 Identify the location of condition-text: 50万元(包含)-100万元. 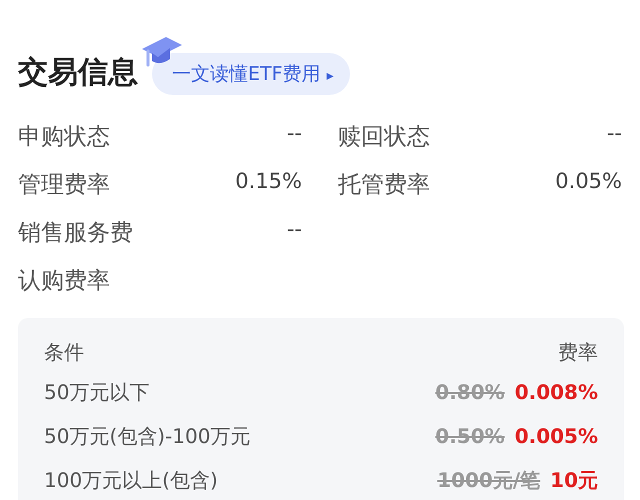
(147, 436).